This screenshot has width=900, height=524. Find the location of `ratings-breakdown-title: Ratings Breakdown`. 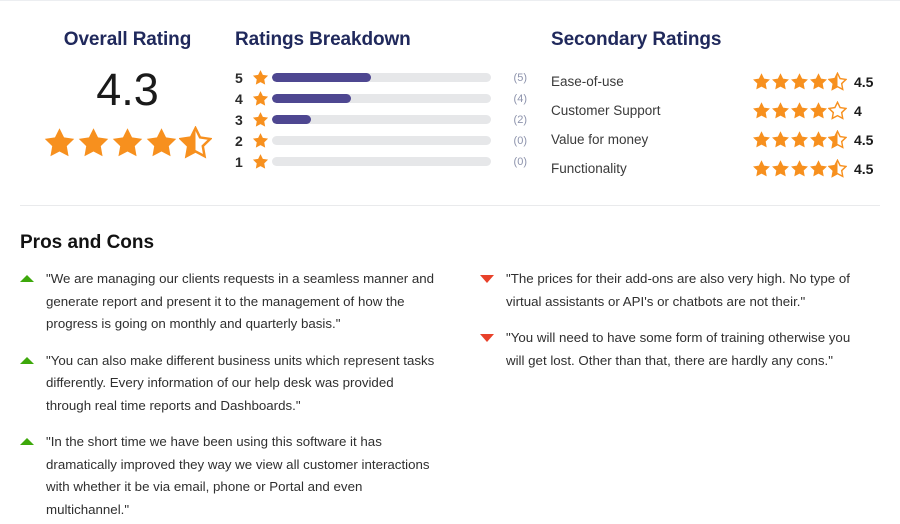

ratings-breakdown-title: Ratings Breakdown is located at coordinates (323, 39).